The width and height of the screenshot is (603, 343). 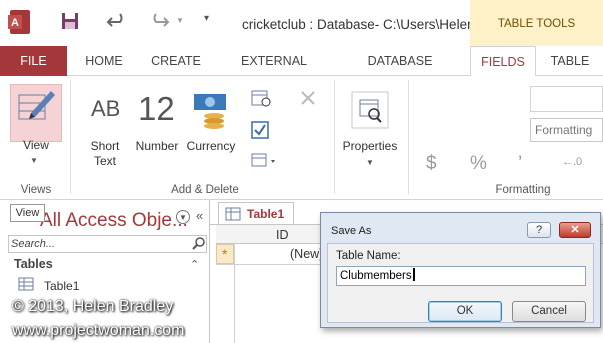 What do you see at coordinates (351, 231) in the screenshot?
I see `dialog-title: Save As` at bounding box center [351, 231].